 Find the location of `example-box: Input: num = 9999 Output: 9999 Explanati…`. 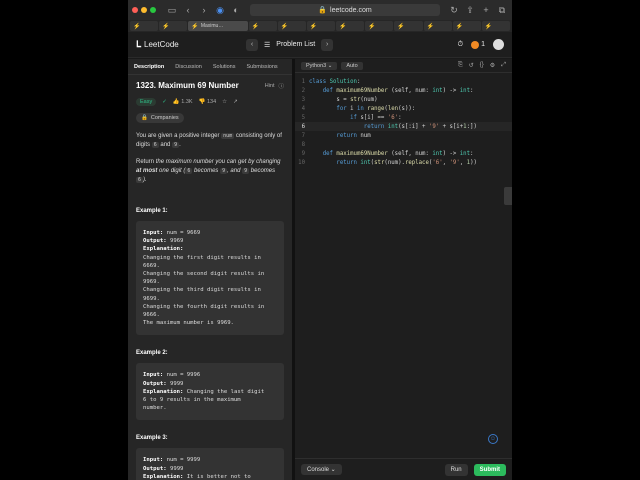

example-box: Input: num = 9999 Output: 9999 Explanati… is located at coordinates (210, 464).